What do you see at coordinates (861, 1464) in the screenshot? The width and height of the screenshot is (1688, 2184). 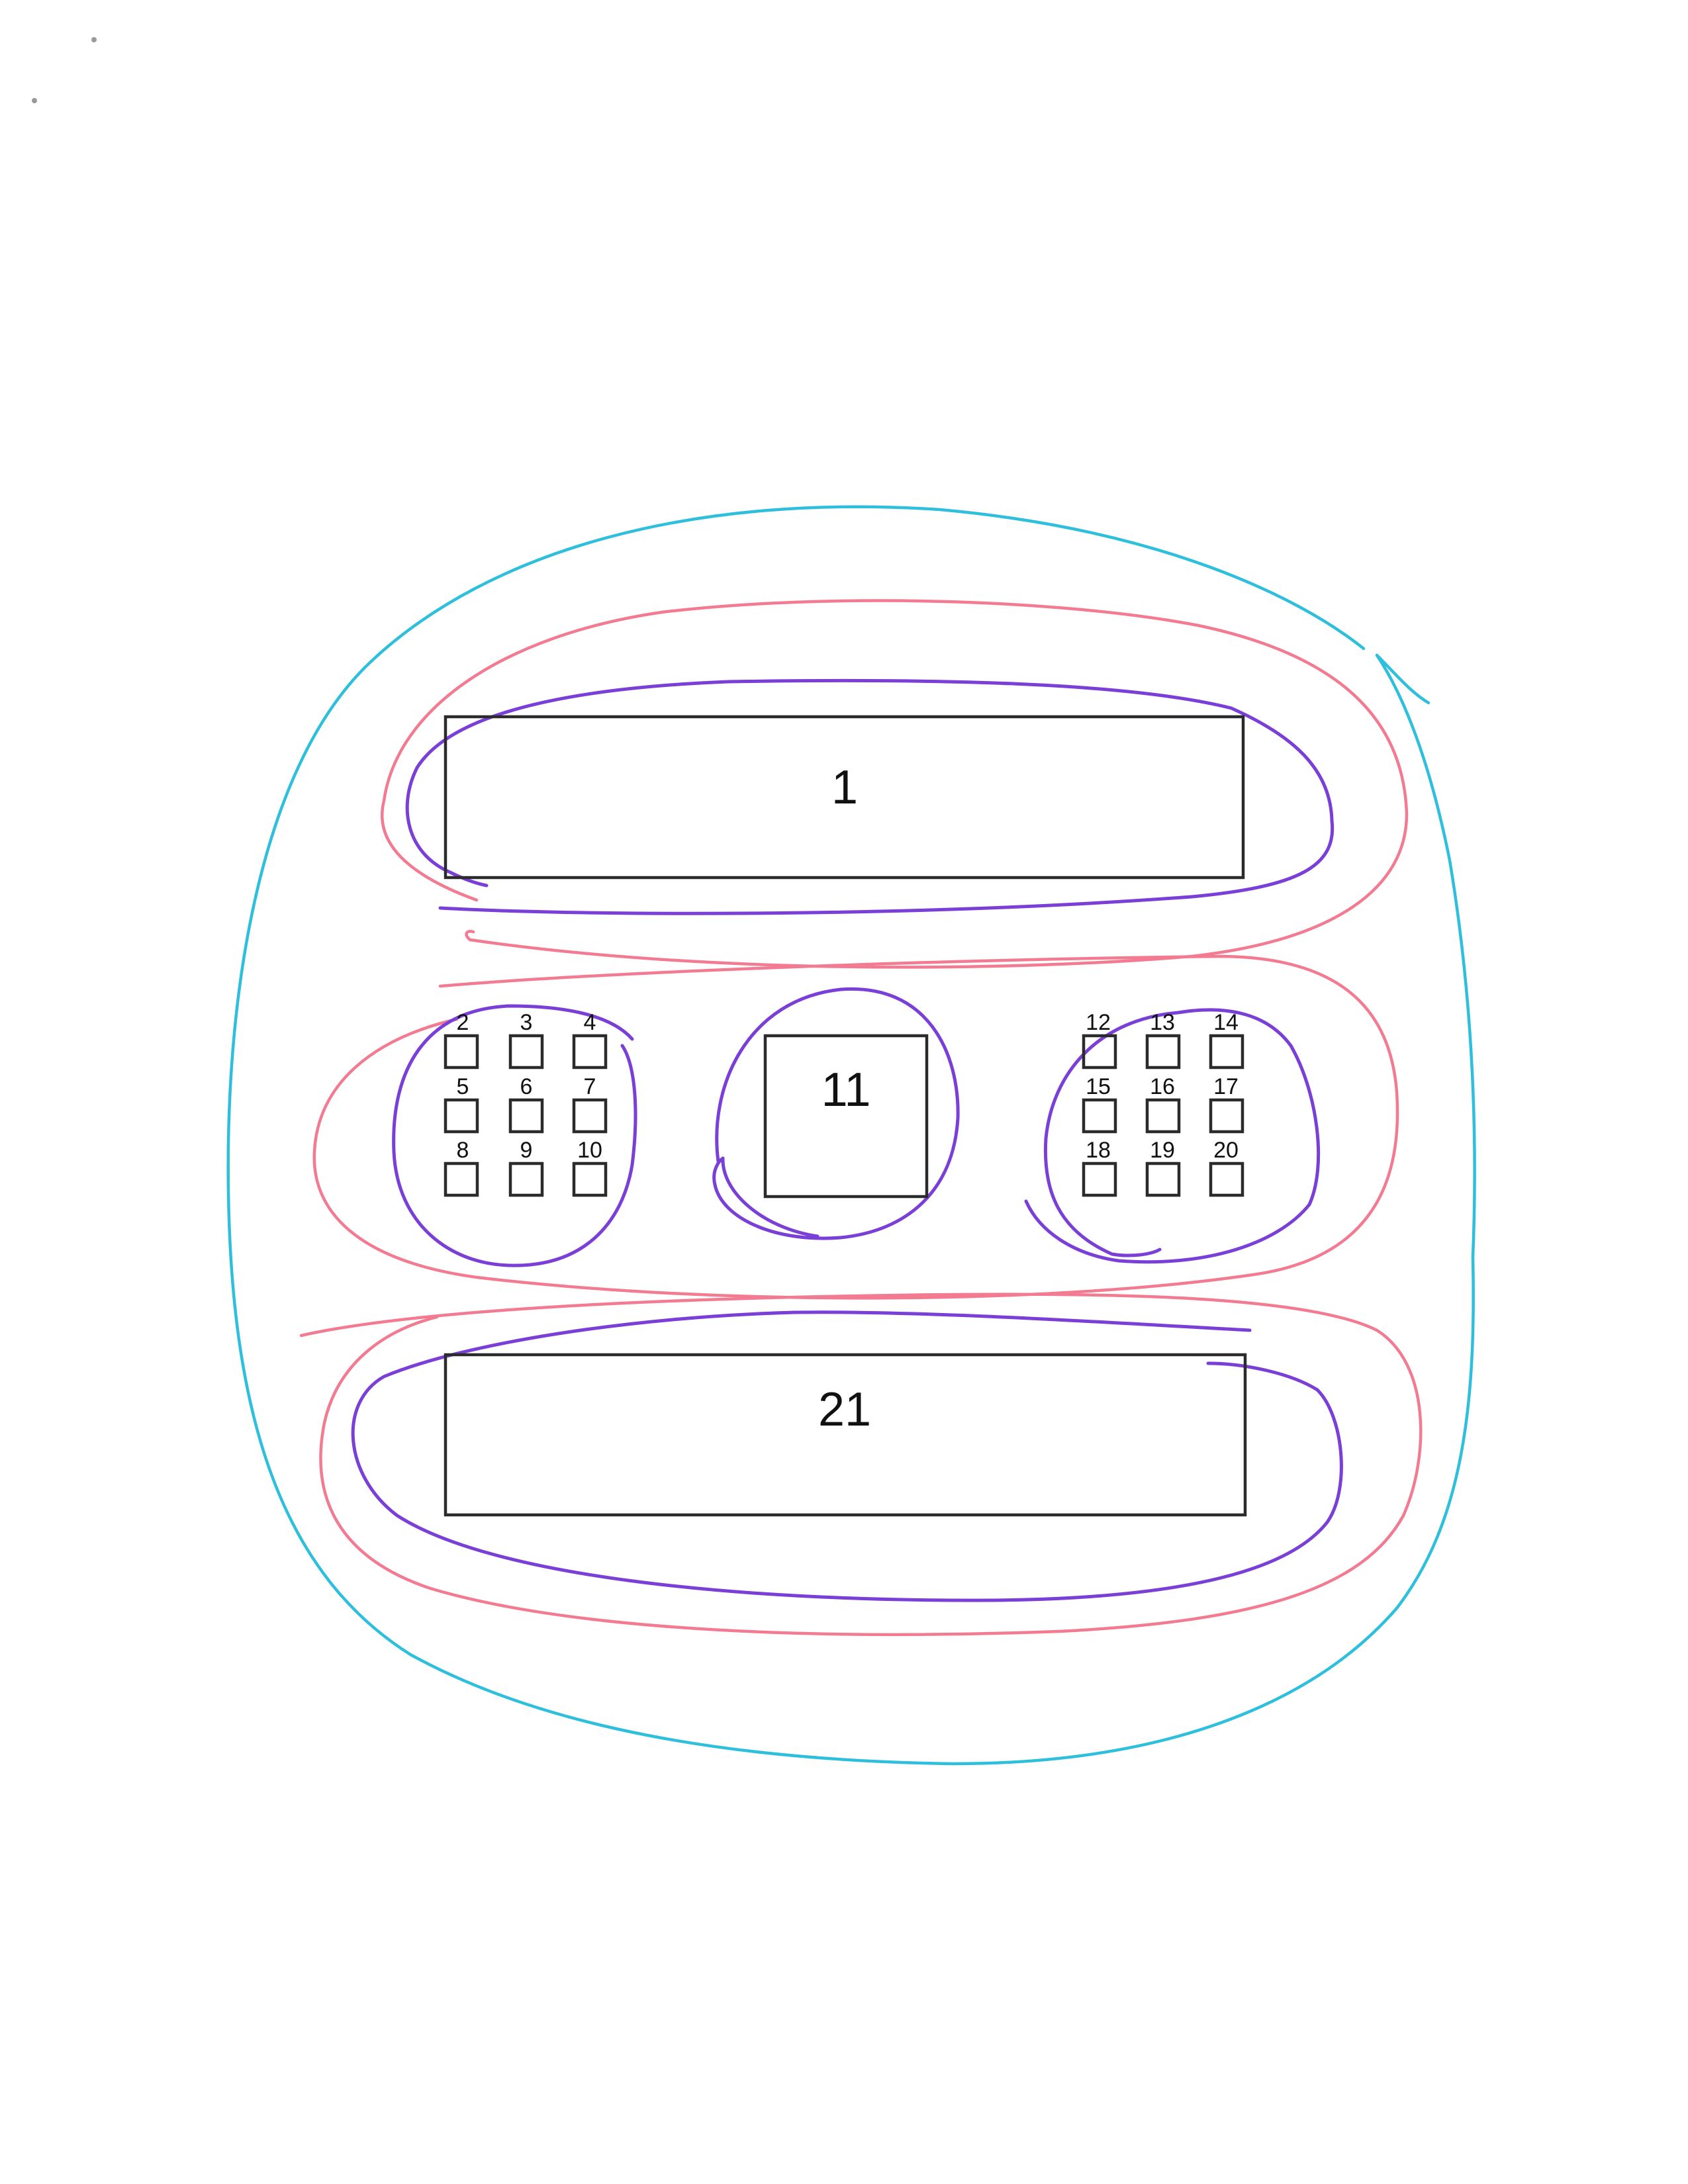 I see `grouping-loop-bottom` at bounding box center [861, 1464].